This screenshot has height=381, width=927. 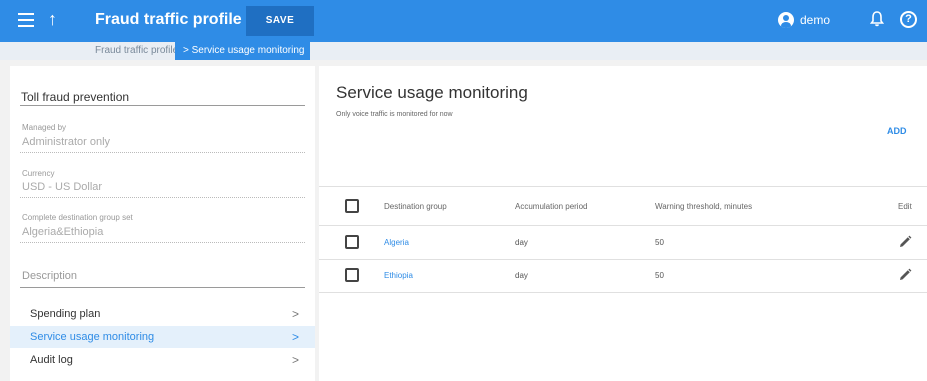 What do you see at coordinates (815, 20) in the screenshot?
I see `user-name: demo` at bounding box center [815, 20].